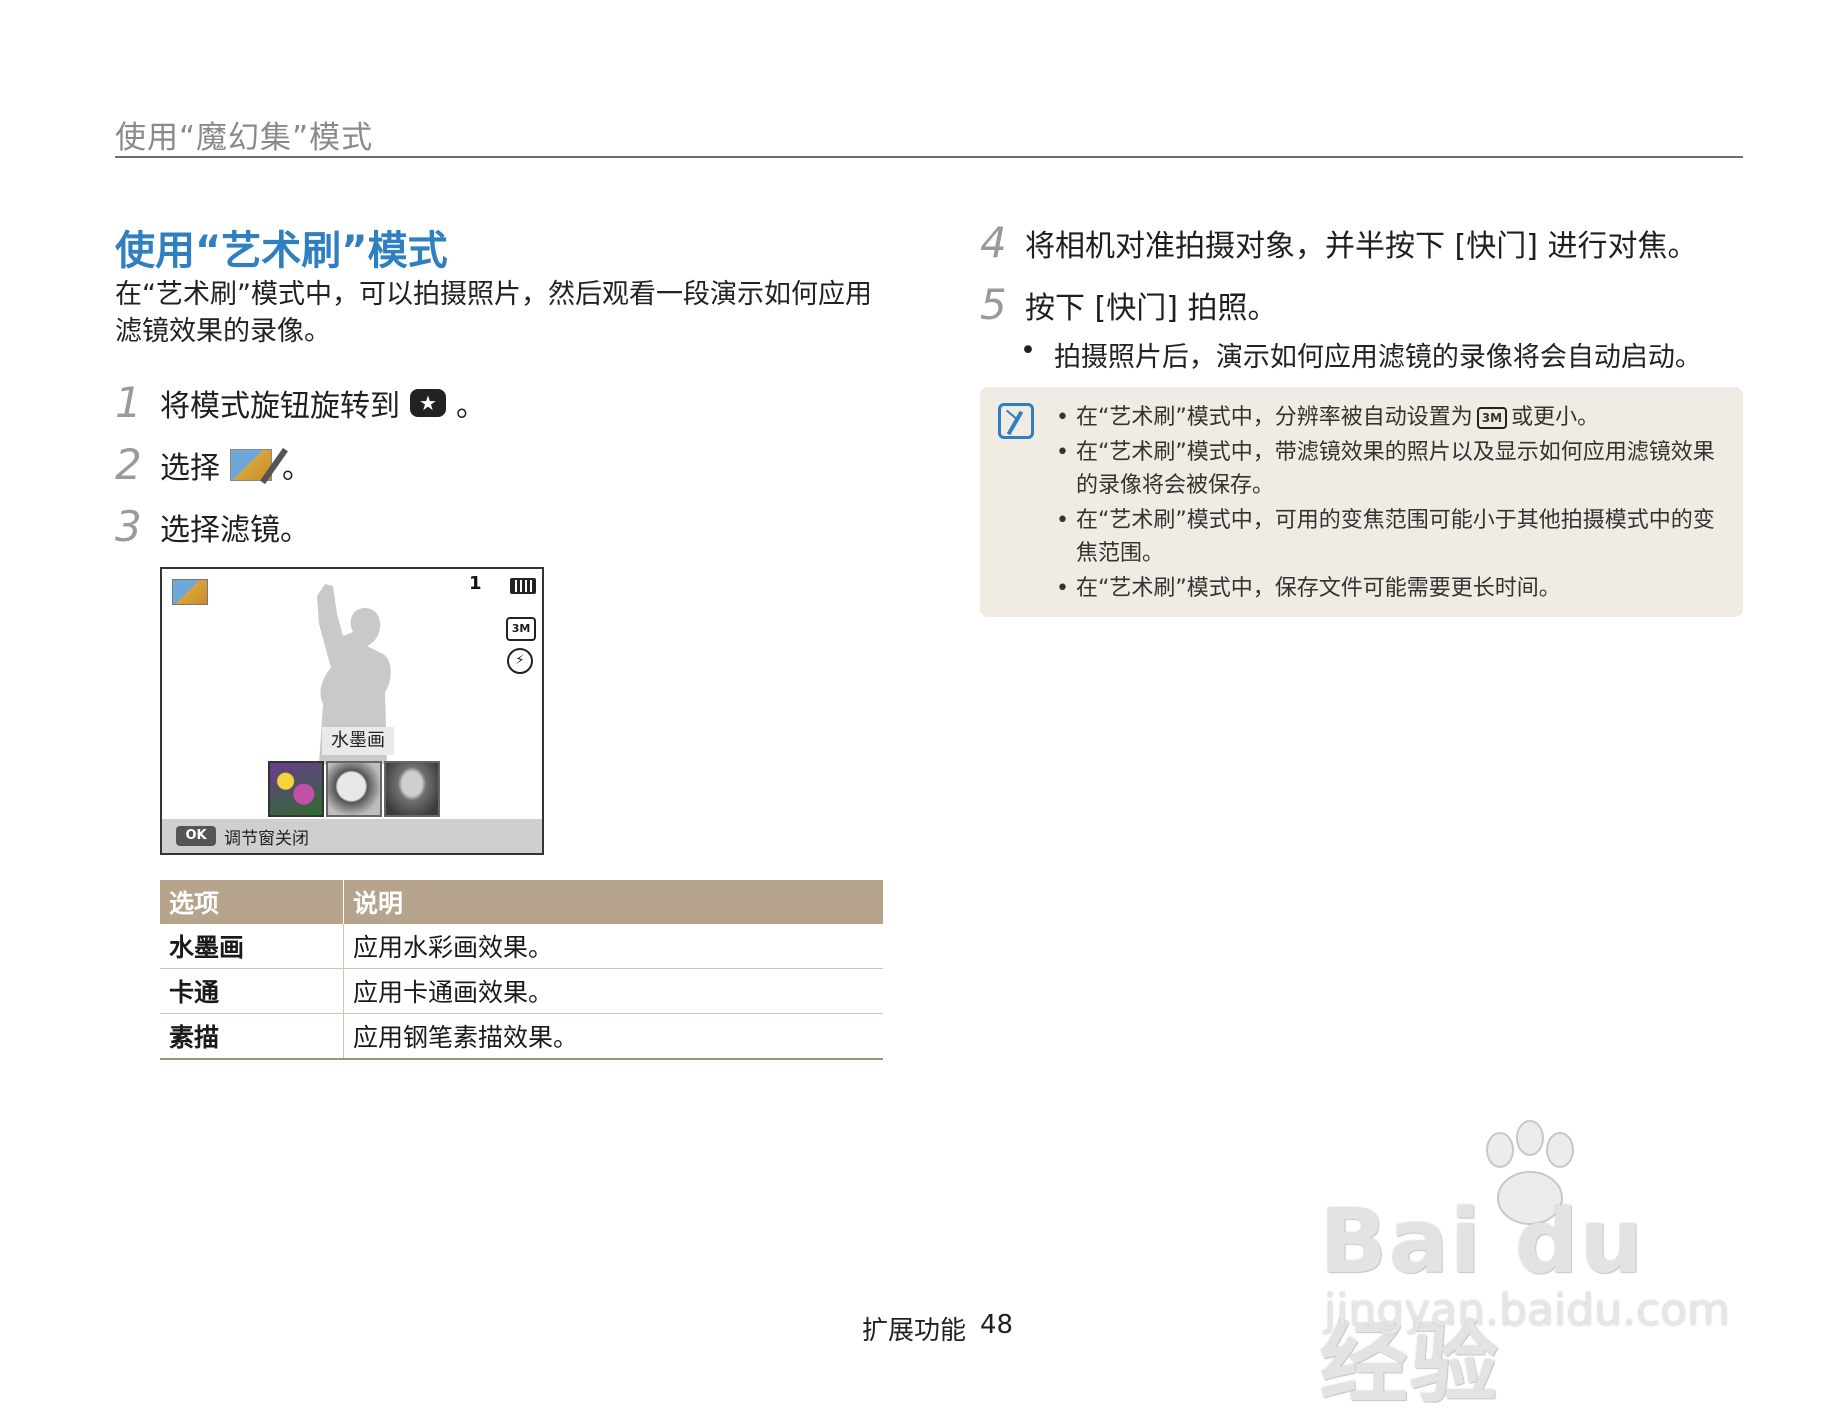  I want to click on filter-thumb-cartoon, so click(354, 789).